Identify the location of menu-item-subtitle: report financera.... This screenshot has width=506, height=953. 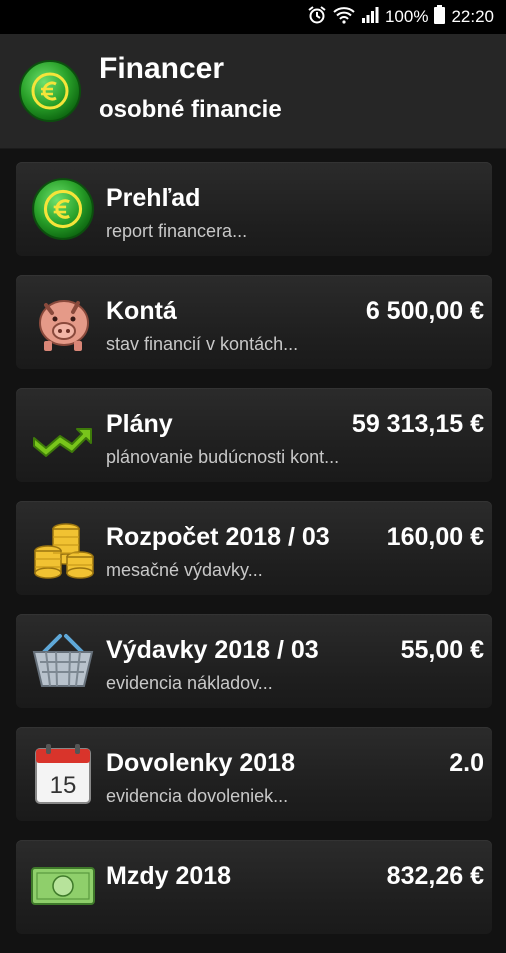
(177, 231).